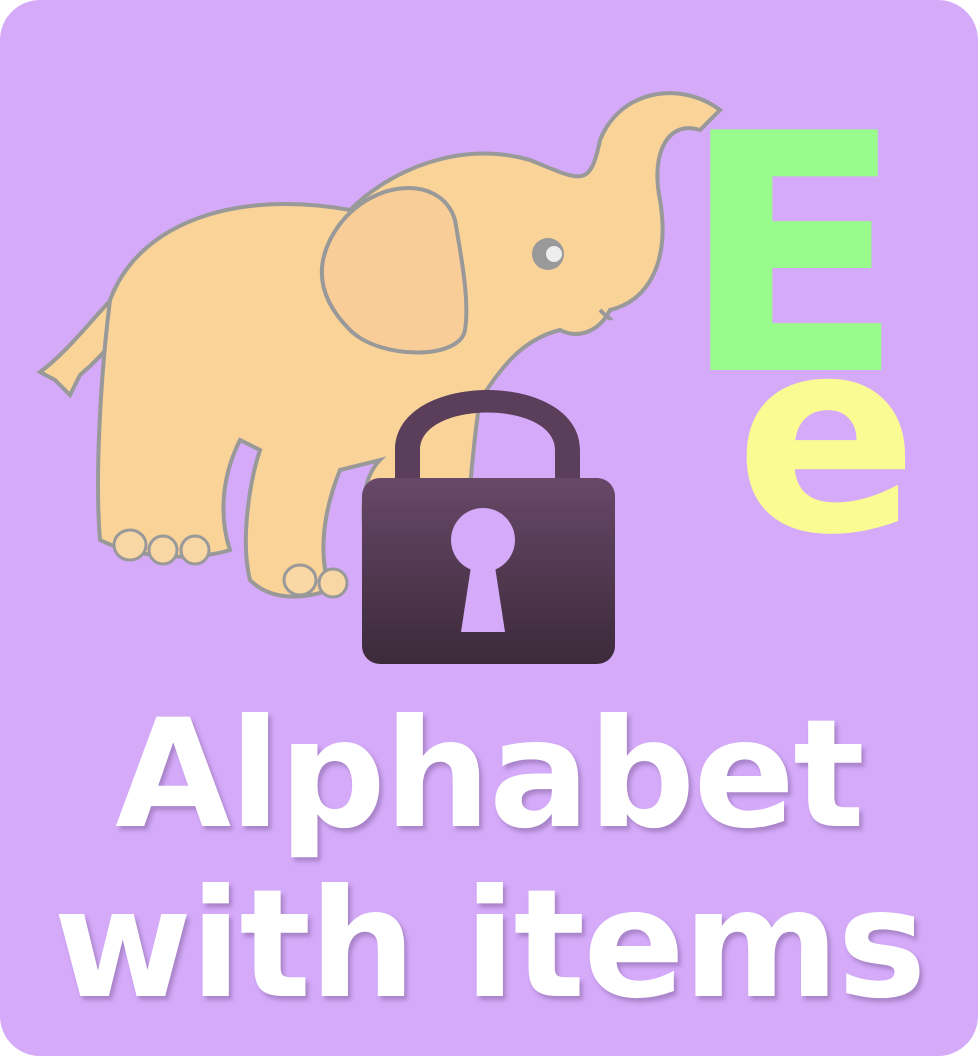  Describe the element at coordinates (489, 945) in the screenshot. I see `tile-title-line-2: with items` at that location.